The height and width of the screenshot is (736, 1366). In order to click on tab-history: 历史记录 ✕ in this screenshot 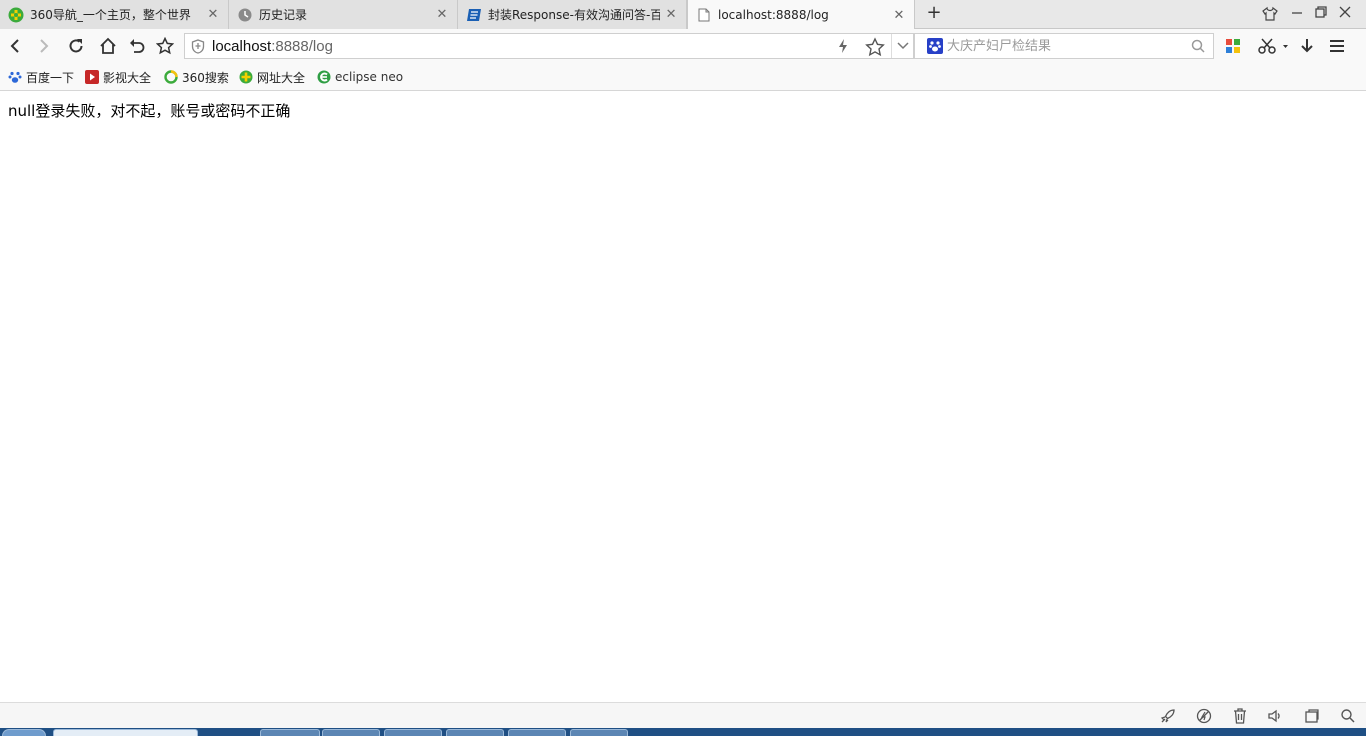, I will do `click(343, 14)`.